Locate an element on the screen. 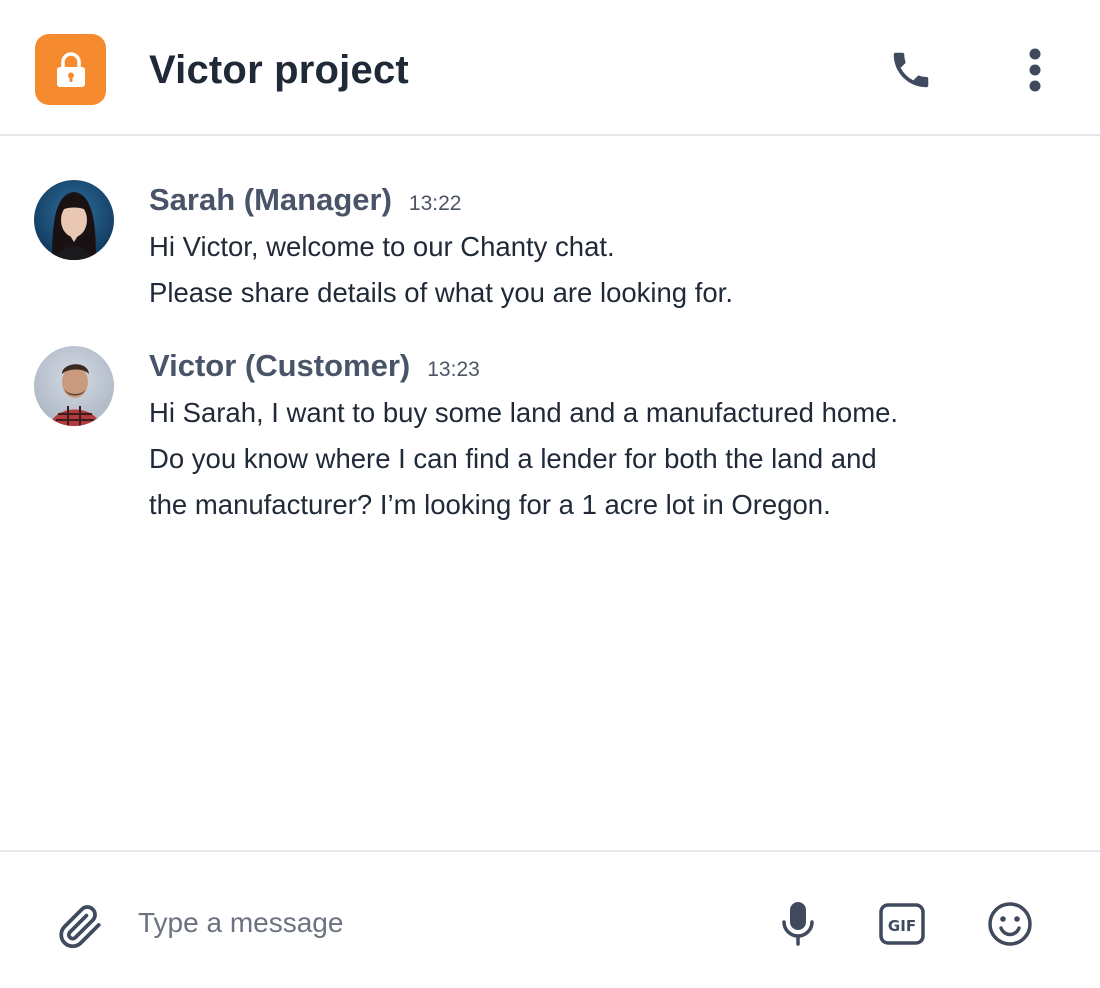 The width and height of the screenshot is (1100, 988). avatar-sarah is located at coordinates (74, 220).